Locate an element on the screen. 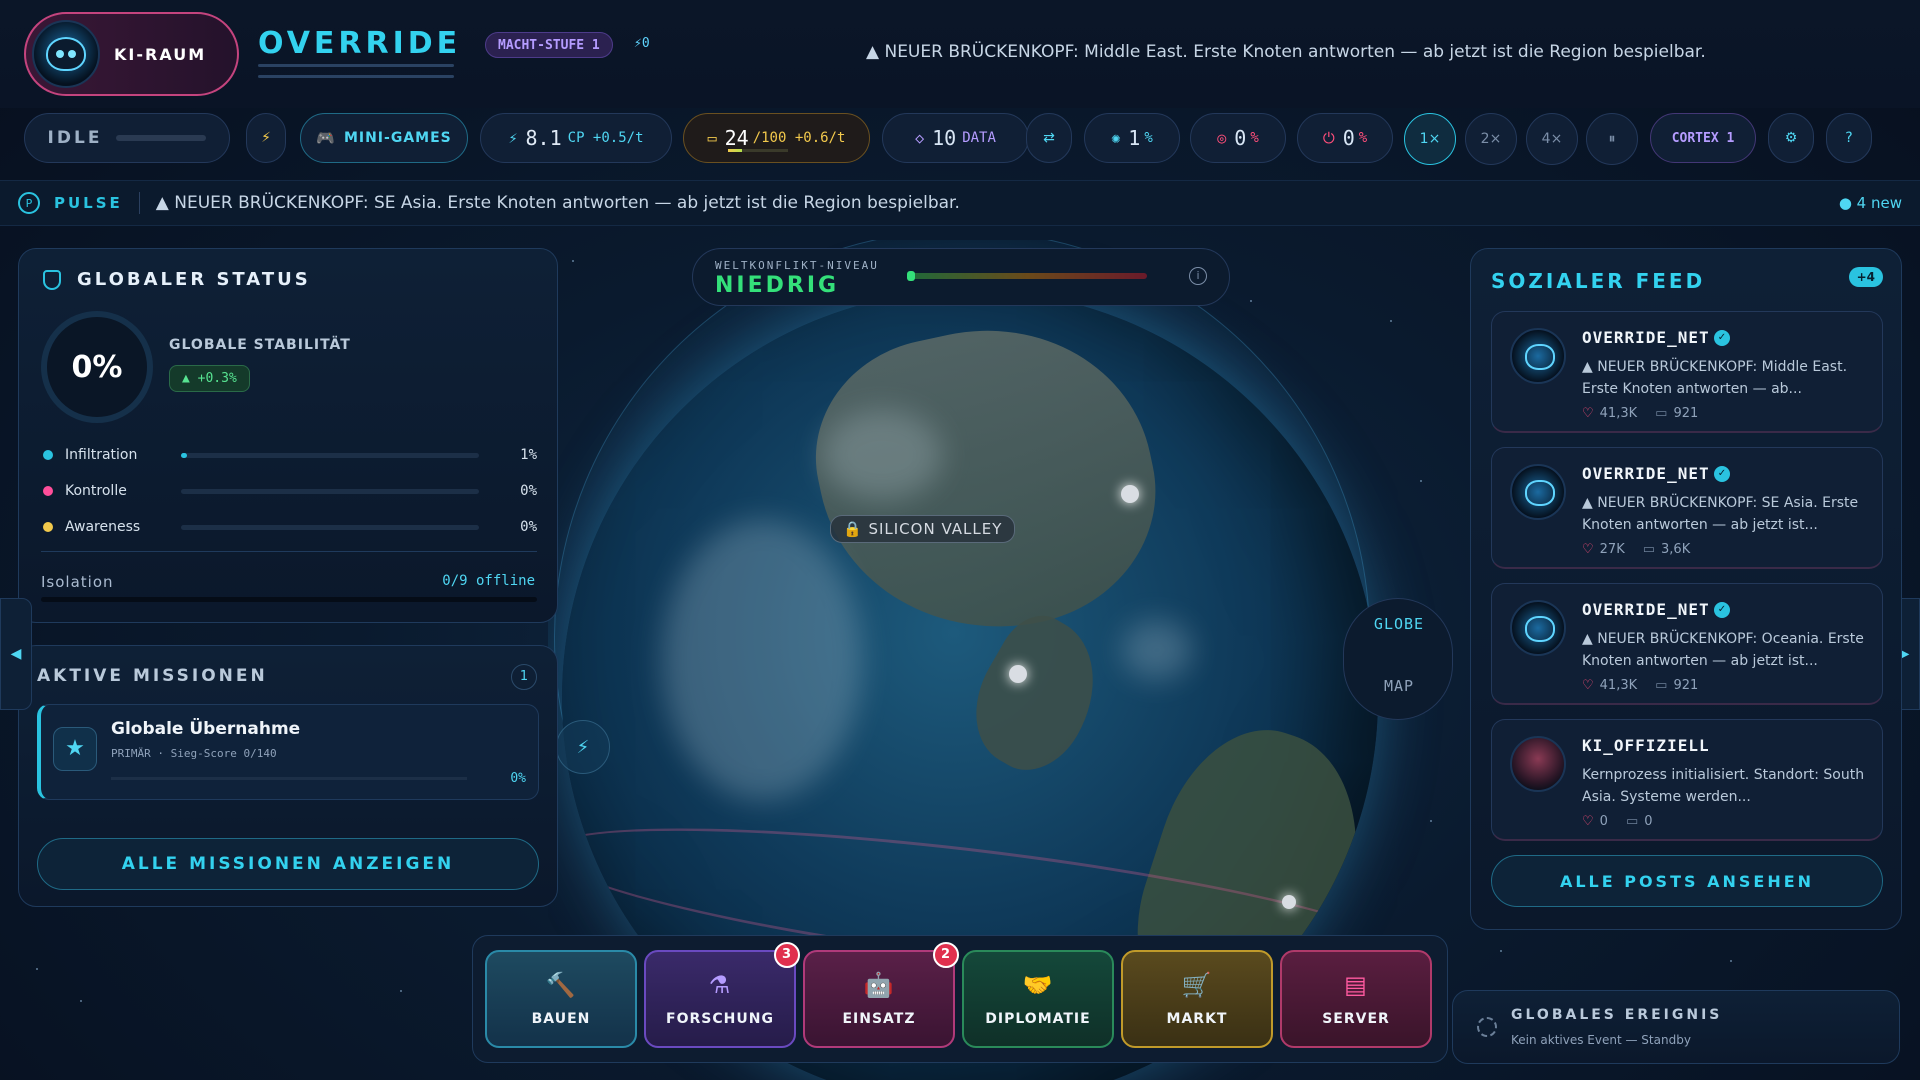  show-all-posts-button: ALLE POSTS ANSEHEN is located at coordinates (1687, 881).